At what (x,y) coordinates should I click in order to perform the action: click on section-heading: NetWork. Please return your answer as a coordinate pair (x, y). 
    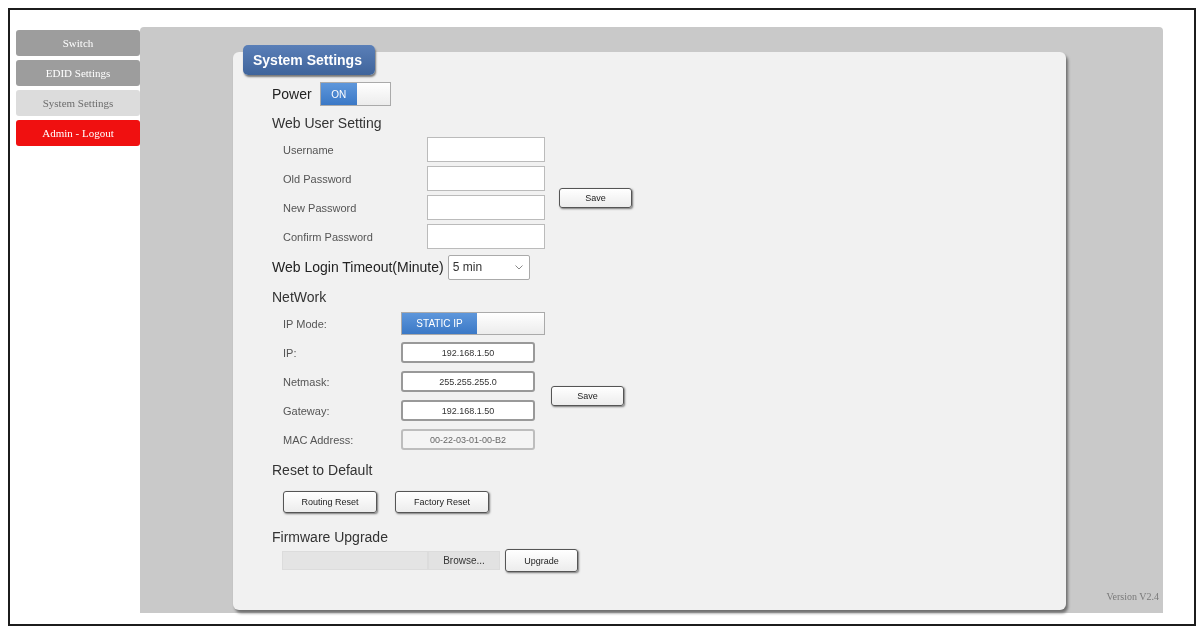
    Looking at the image, I should click on (300, 297).